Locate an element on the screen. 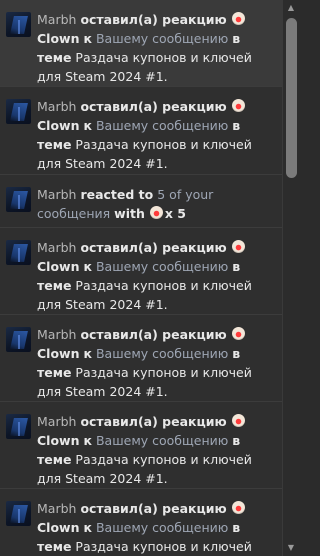  scrollbar: ▲ ▼ is located at coordinates (291, 278).